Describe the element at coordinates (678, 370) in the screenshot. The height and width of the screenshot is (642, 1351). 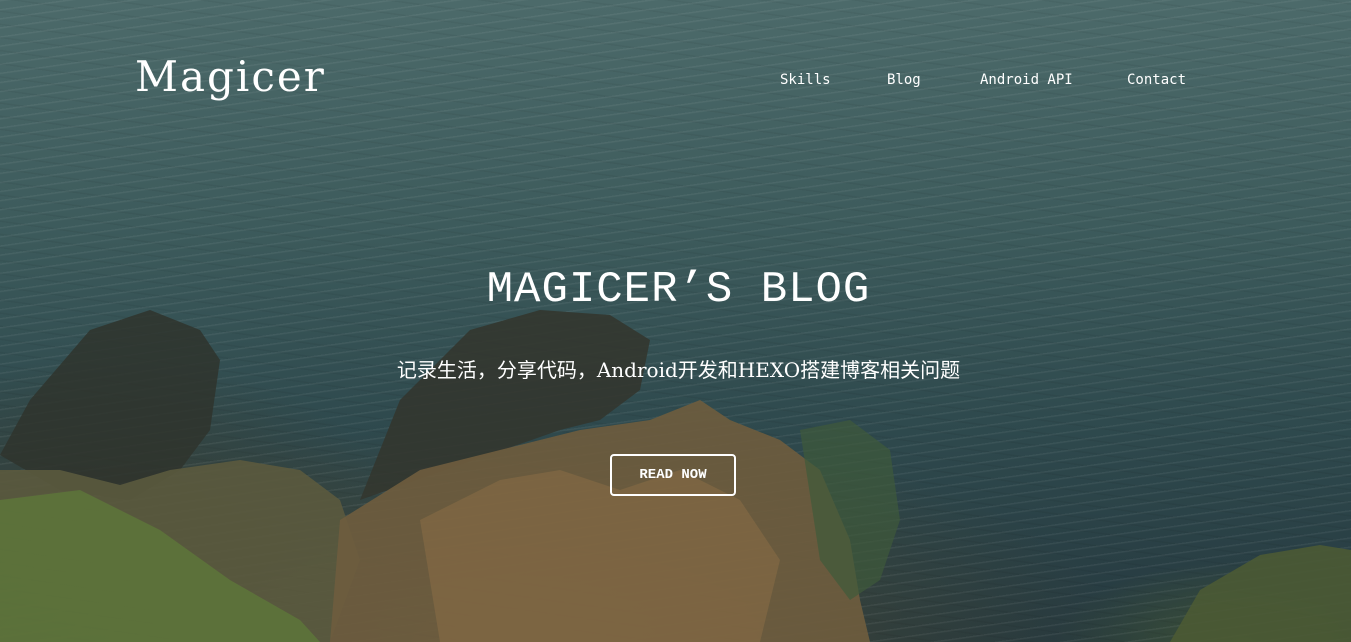
I see `hero-subtitle: 记录生活，分享代码，Android开发和HEXO搭建博客相关问题` at that location.